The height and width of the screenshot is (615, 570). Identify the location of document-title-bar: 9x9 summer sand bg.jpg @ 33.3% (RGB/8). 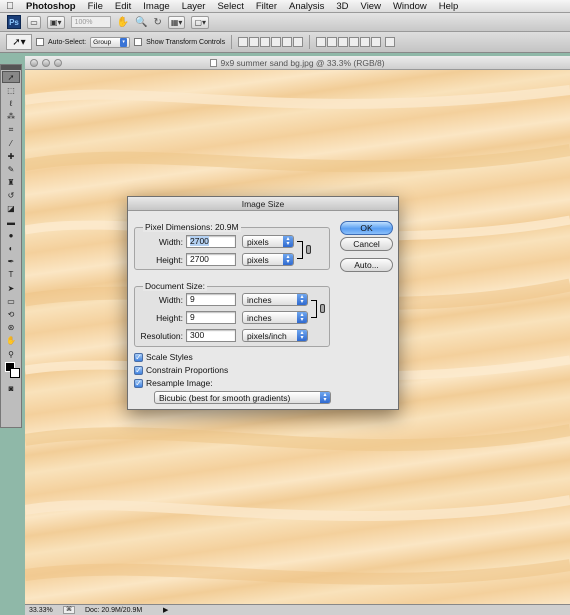
(297, 63).